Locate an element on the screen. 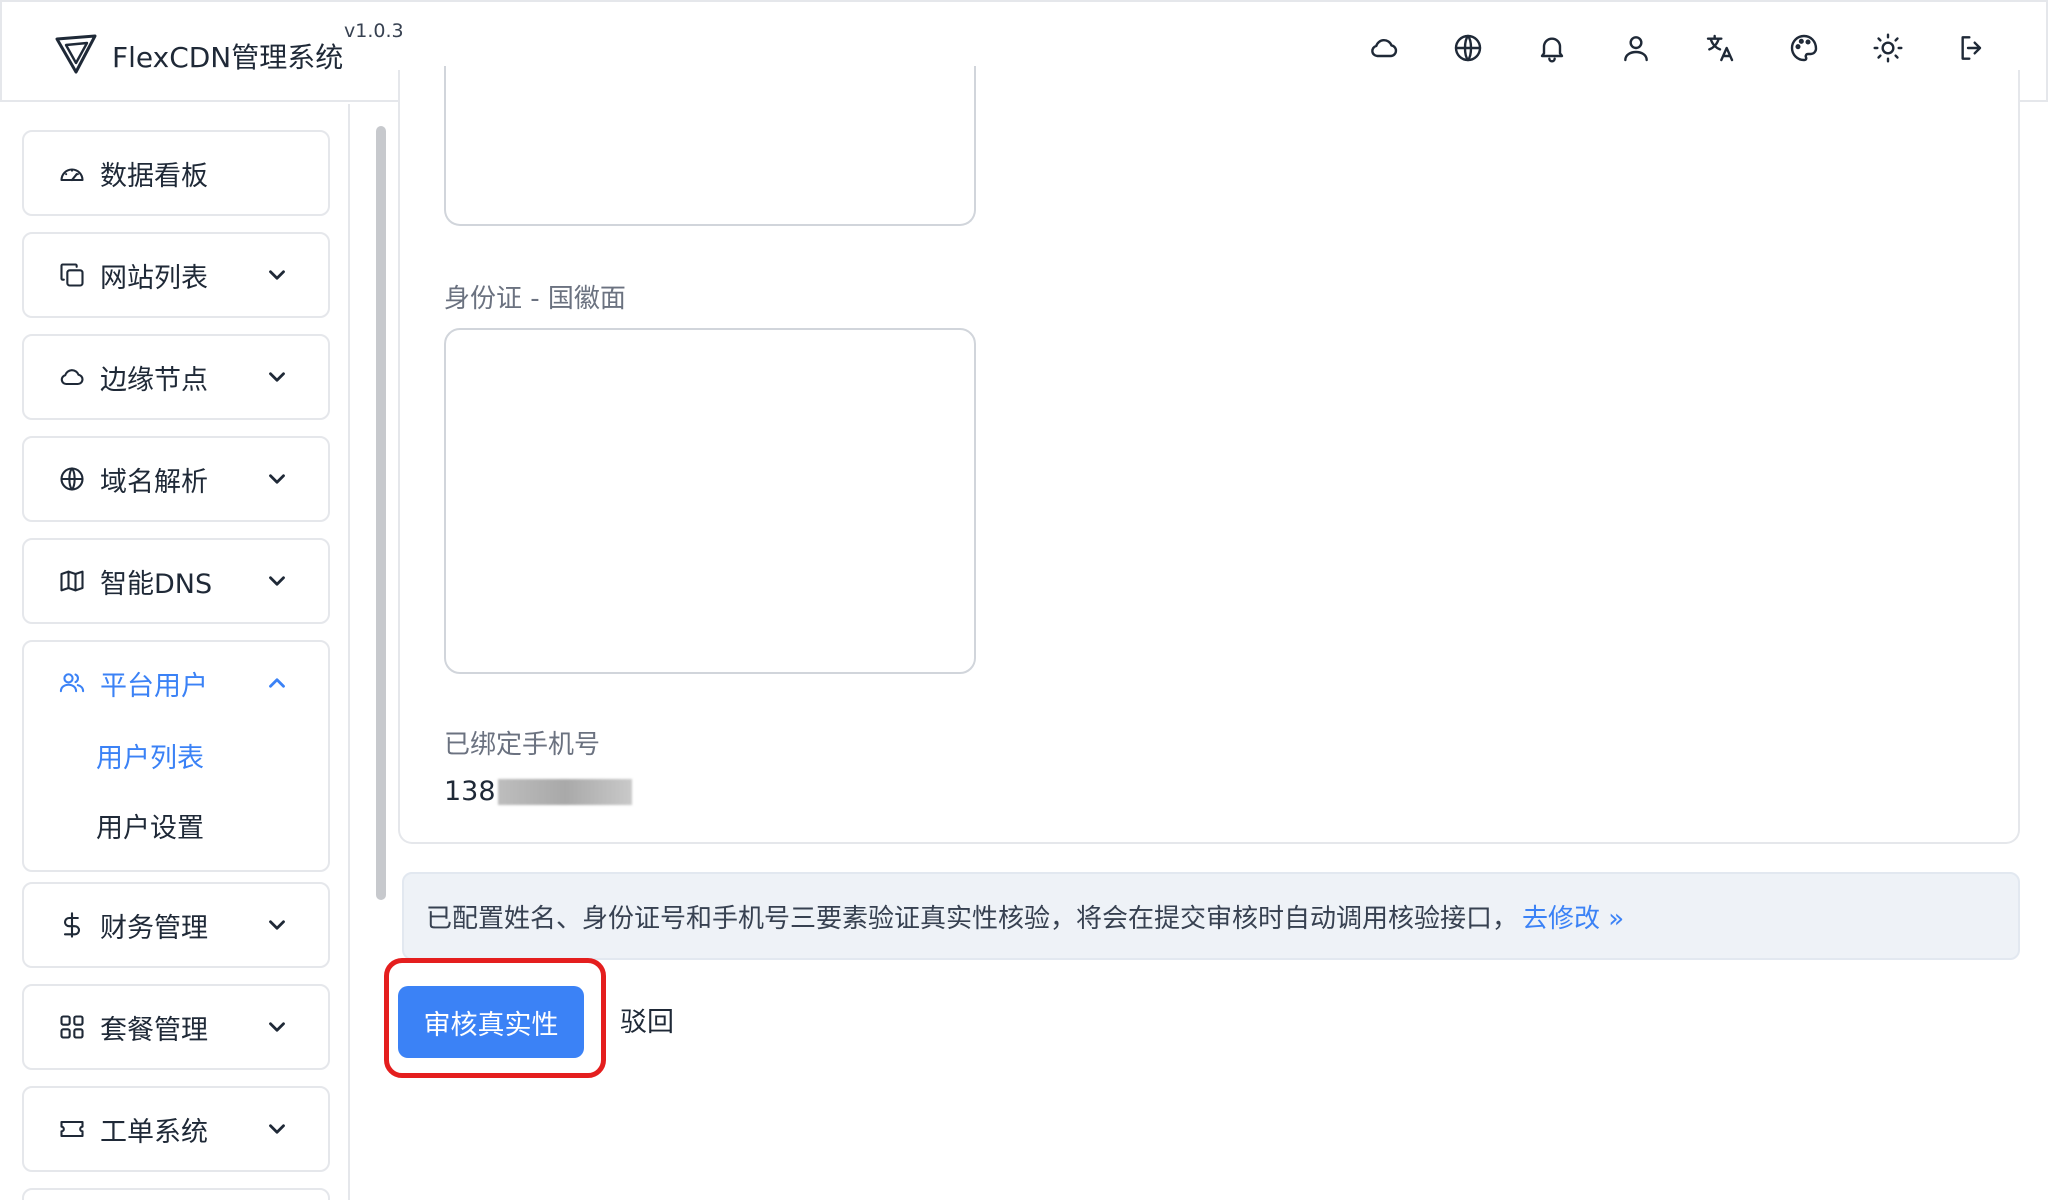  approve-button: 审核真实性 is located at coordinates (491, 1022).